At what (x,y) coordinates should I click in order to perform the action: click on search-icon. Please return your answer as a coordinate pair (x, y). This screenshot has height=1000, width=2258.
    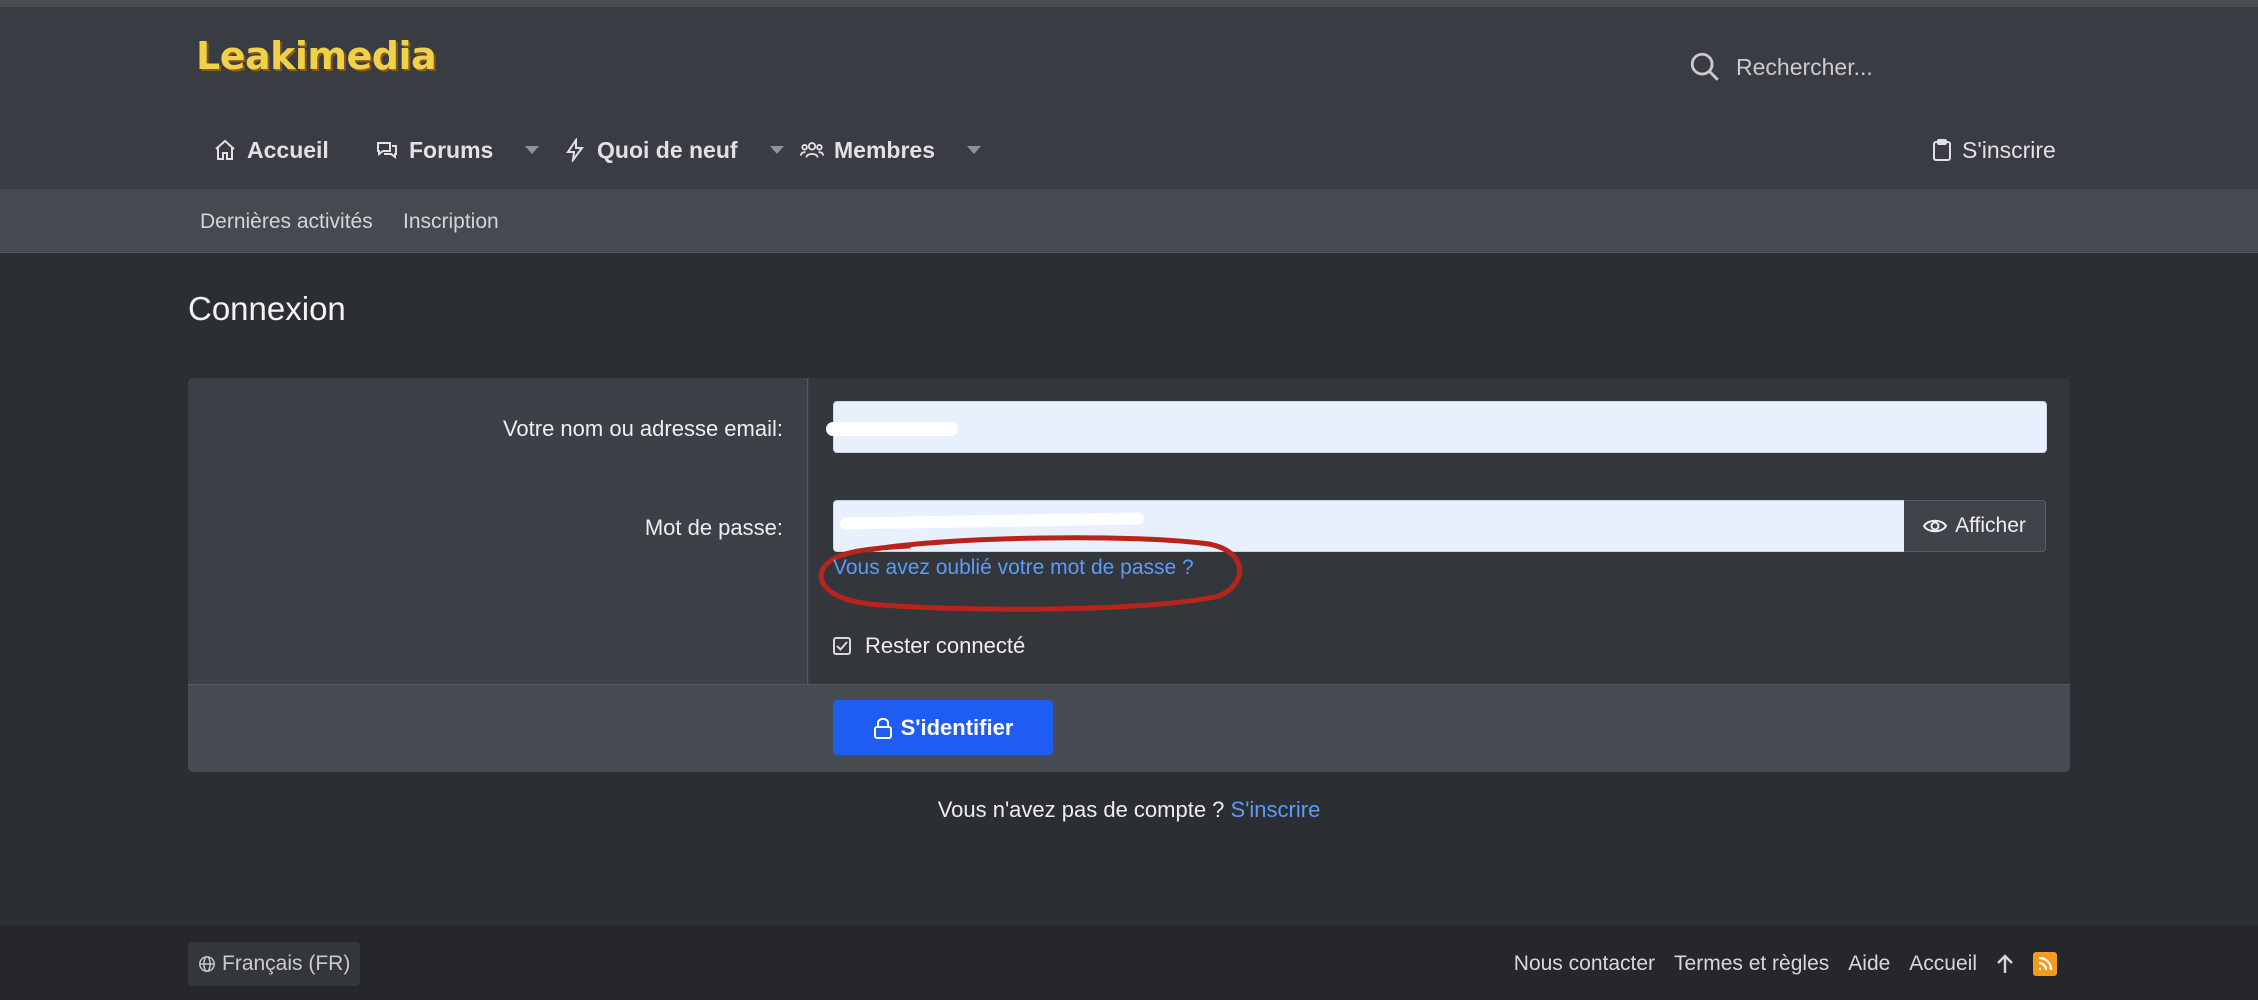
    Looking at the image, I should click on (1704, 66).